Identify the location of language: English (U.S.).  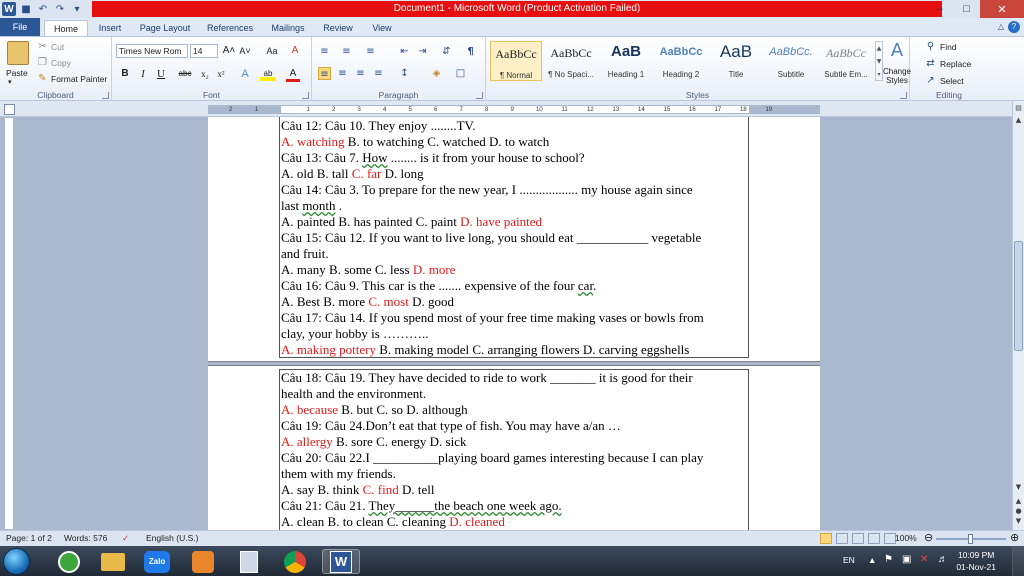
(172, 538).